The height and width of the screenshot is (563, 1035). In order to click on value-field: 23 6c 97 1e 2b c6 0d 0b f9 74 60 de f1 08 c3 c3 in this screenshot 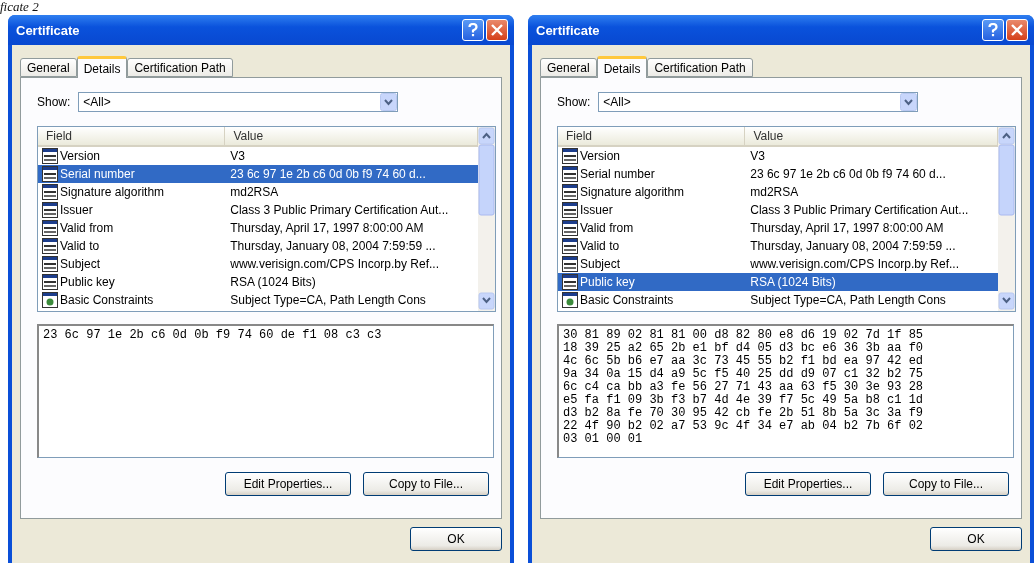, I will do `click(265, 391)`.